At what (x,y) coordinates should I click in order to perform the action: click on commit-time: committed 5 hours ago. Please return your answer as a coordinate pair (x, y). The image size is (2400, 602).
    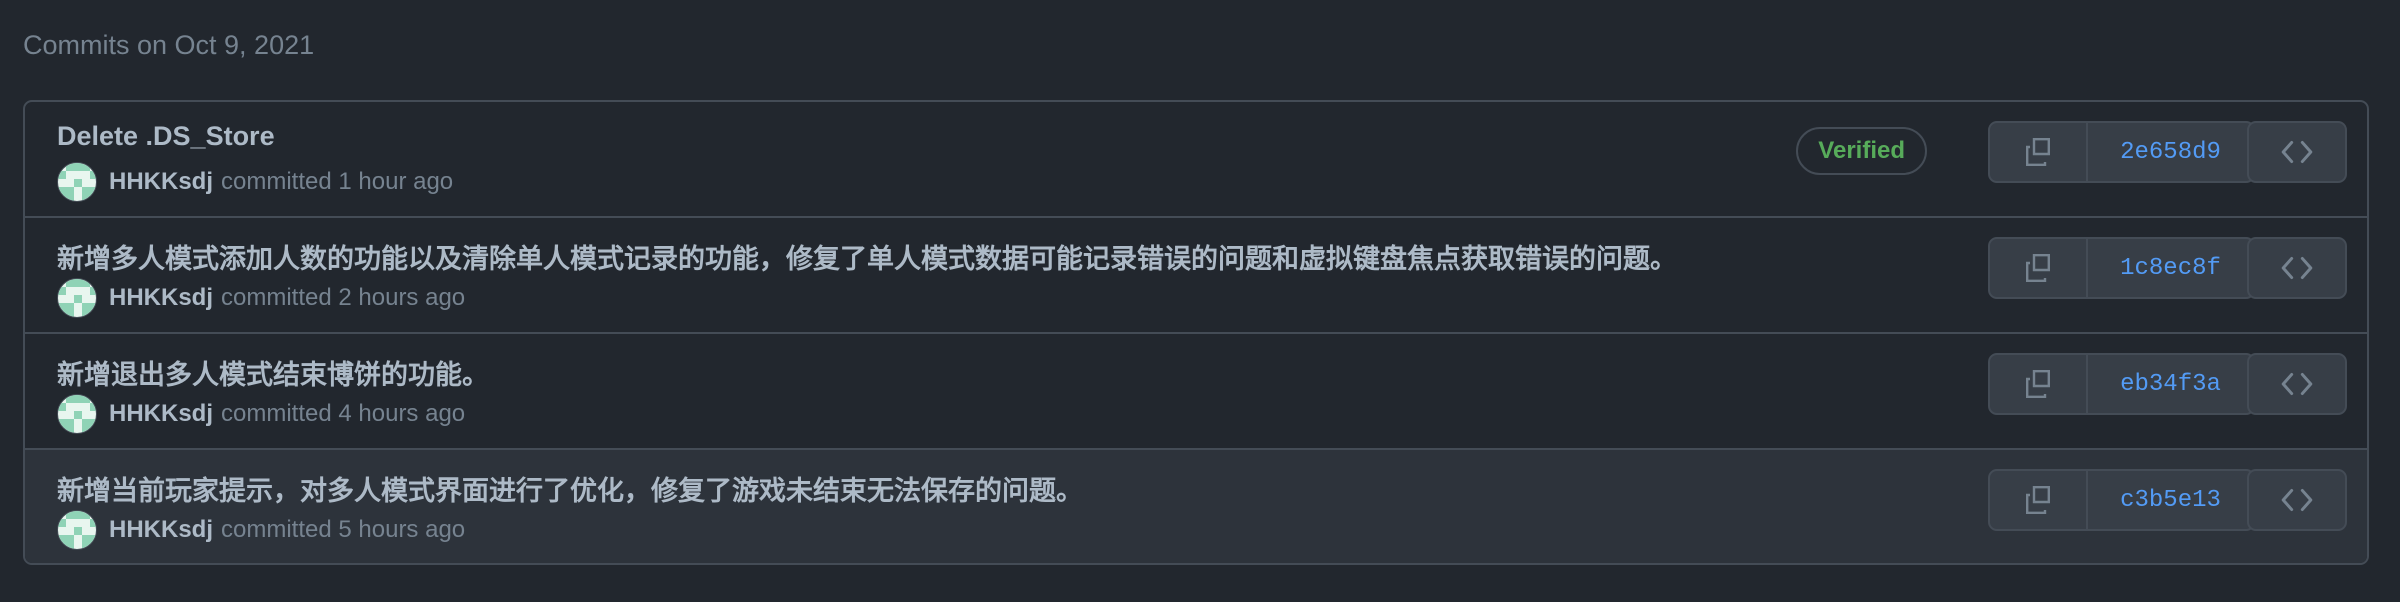
    Looking at the image, I should click on (343, 529).